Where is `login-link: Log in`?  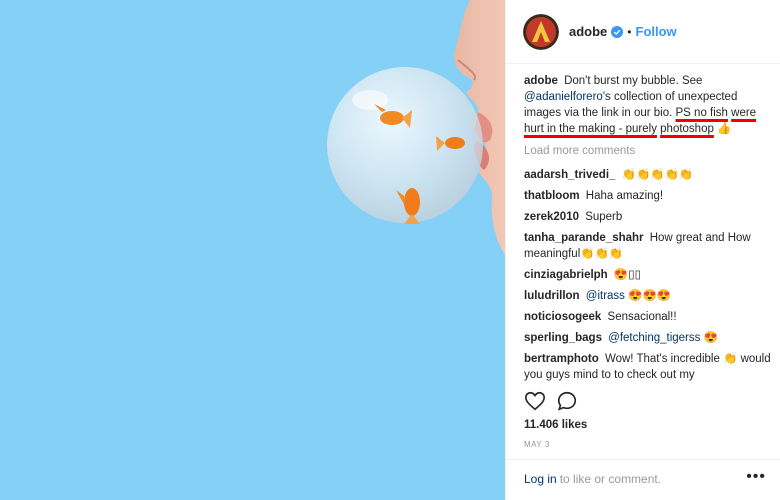 login-link: Log in is located at coordinates (540, 479).